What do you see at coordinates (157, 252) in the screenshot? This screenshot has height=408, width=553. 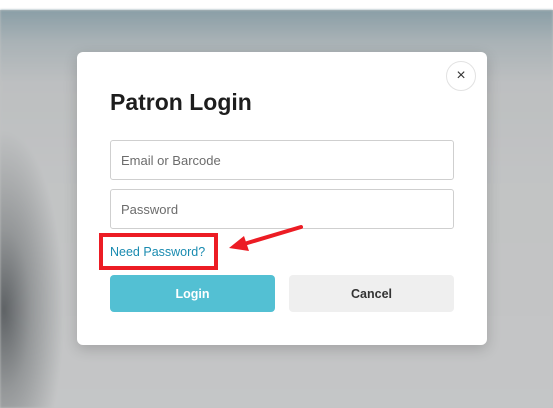 I see `need-password-link: Need Password?` at bounding box center [157, 252].